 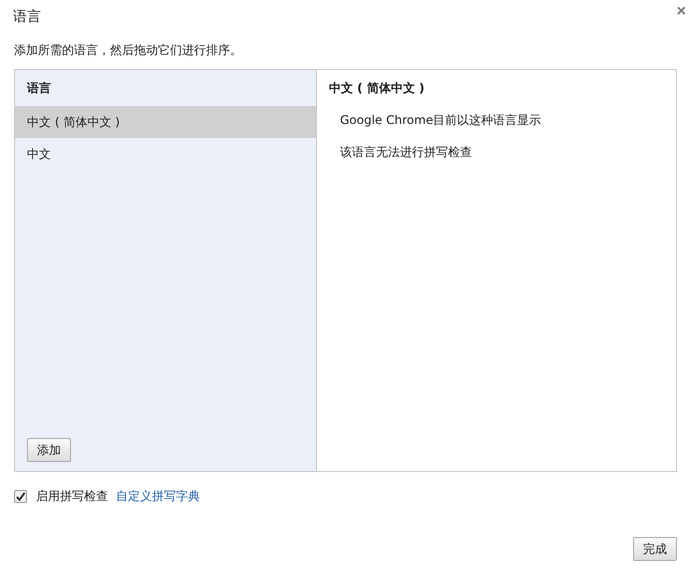 I want to click on spellcheck-label: 启用拼写检查, so click(x=72, y=496).